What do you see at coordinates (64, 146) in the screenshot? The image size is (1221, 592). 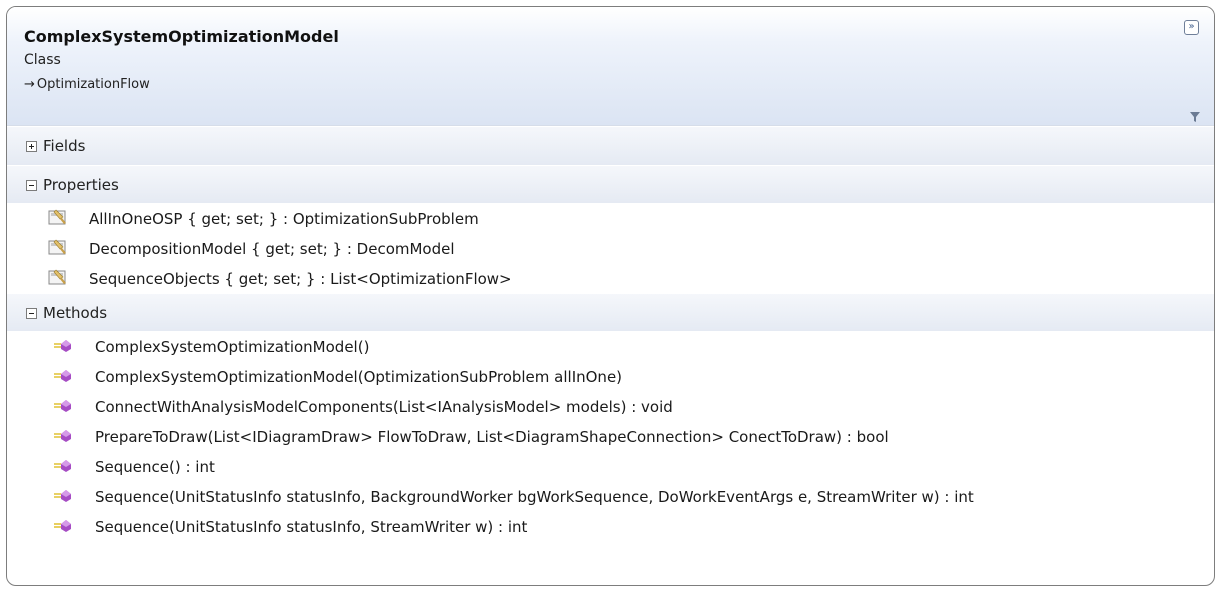 I see `section-label: Fields` at bounding box center [64, 146].